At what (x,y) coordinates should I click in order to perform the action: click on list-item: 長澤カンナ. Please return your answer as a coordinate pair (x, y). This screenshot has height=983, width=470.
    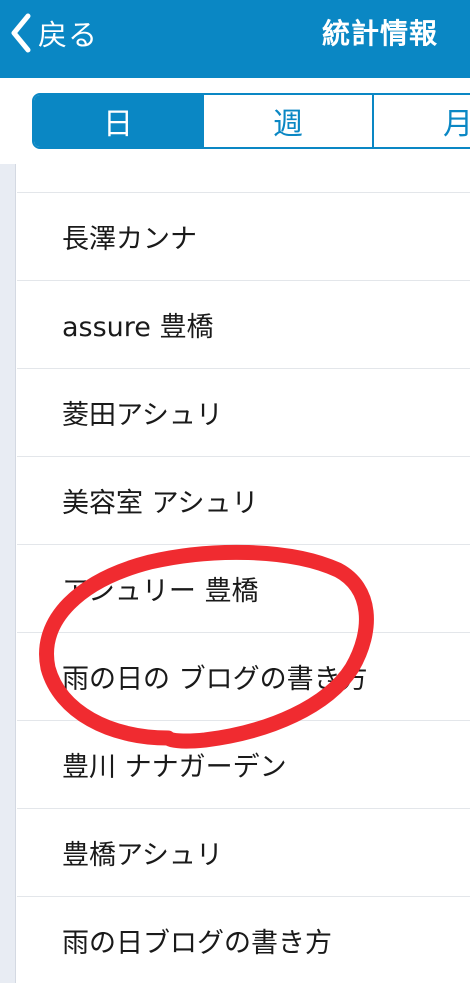
    Looking at the image, I should click on (243, 237).